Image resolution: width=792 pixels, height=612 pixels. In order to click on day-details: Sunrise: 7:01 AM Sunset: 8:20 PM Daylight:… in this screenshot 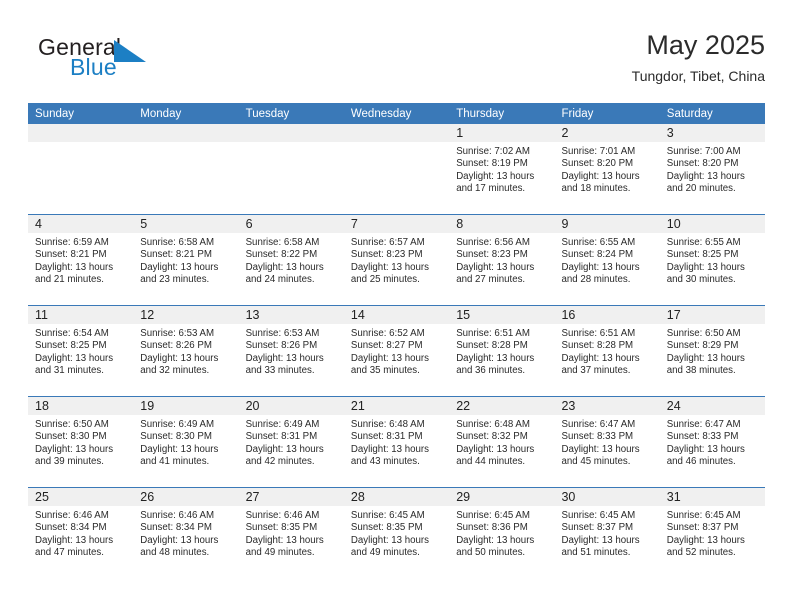, I will do `click(606, 168)`.